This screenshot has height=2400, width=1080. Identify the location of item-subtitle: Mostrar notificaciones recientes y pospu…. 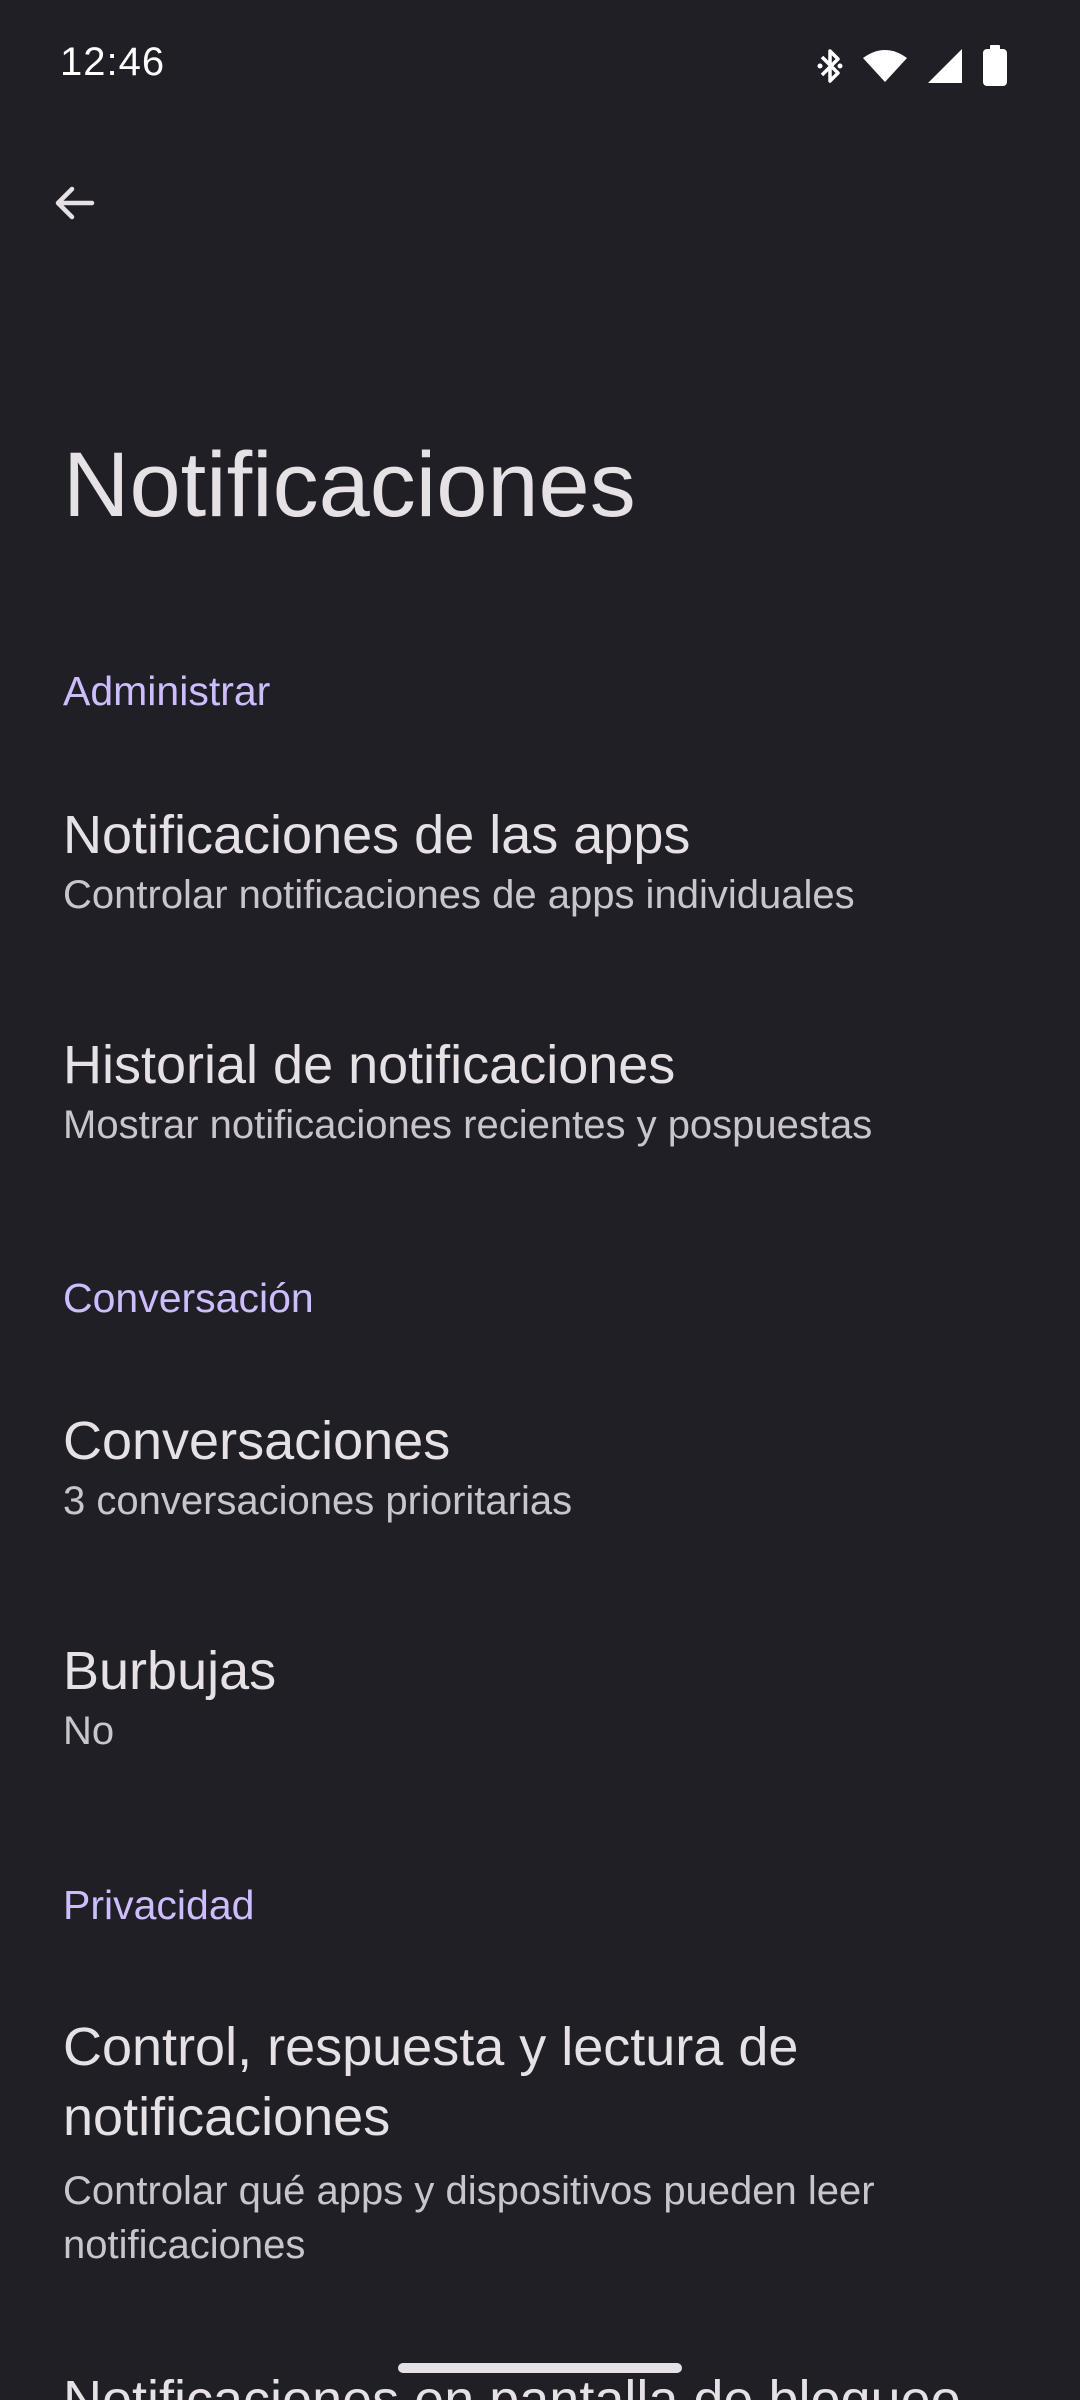
(468, 1125).